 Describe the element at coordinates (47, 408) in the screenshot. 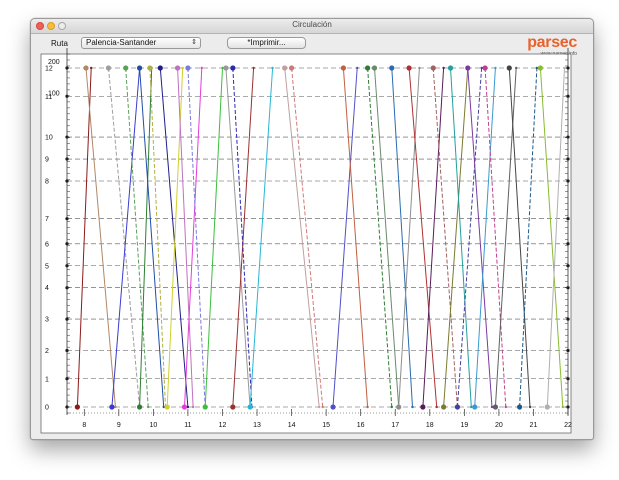

I see `station-label: 0` at that location.